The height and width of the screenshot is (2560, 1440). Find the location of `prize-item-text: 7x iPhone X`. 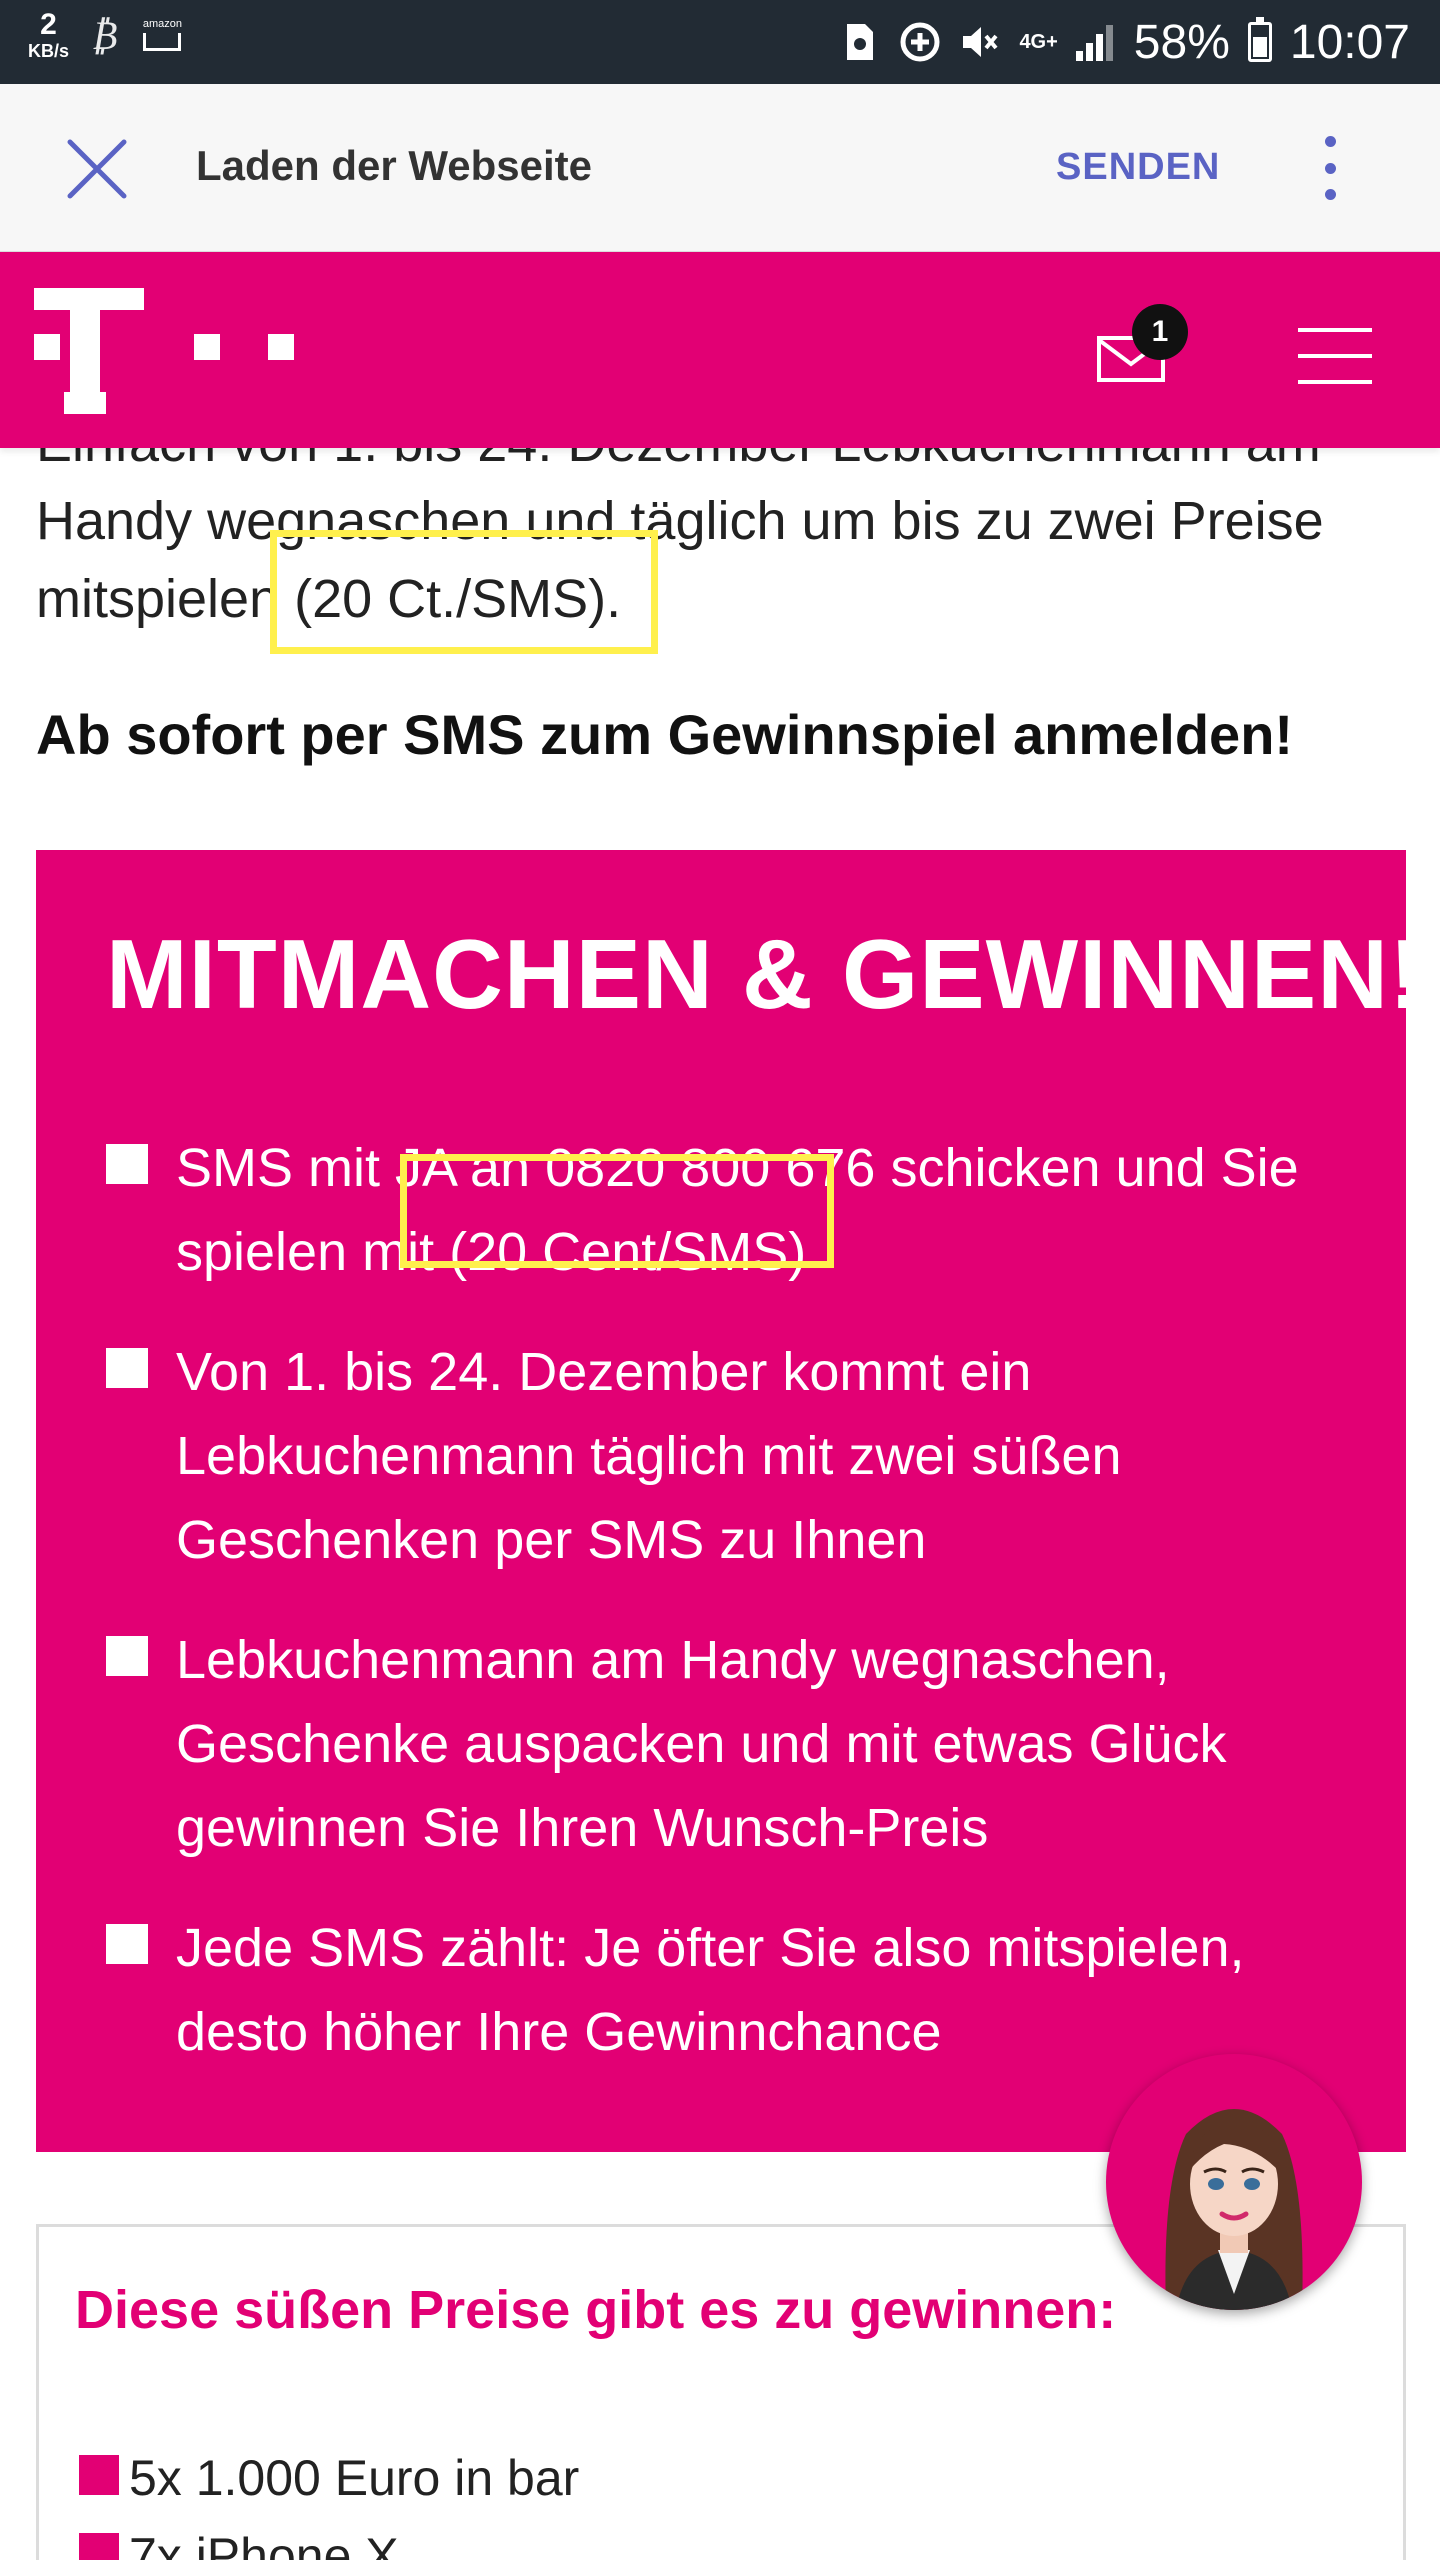

prize-item-text: 7x iPhone X is located at coordinates (264, 2544).